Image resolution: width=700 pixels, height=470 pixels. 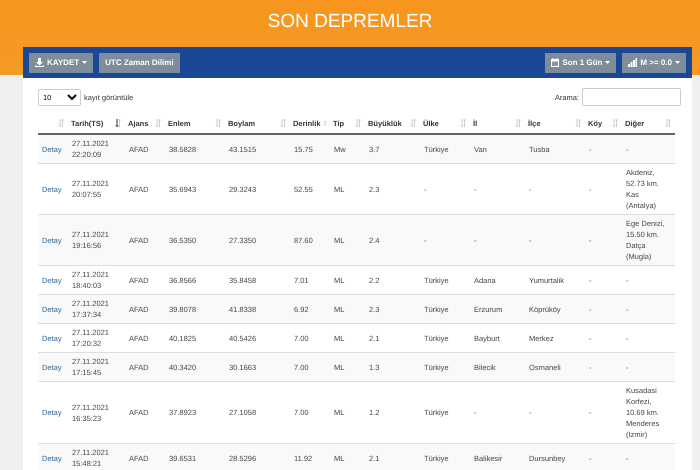 I want to click on download-icon, so click(x=39, y=62).